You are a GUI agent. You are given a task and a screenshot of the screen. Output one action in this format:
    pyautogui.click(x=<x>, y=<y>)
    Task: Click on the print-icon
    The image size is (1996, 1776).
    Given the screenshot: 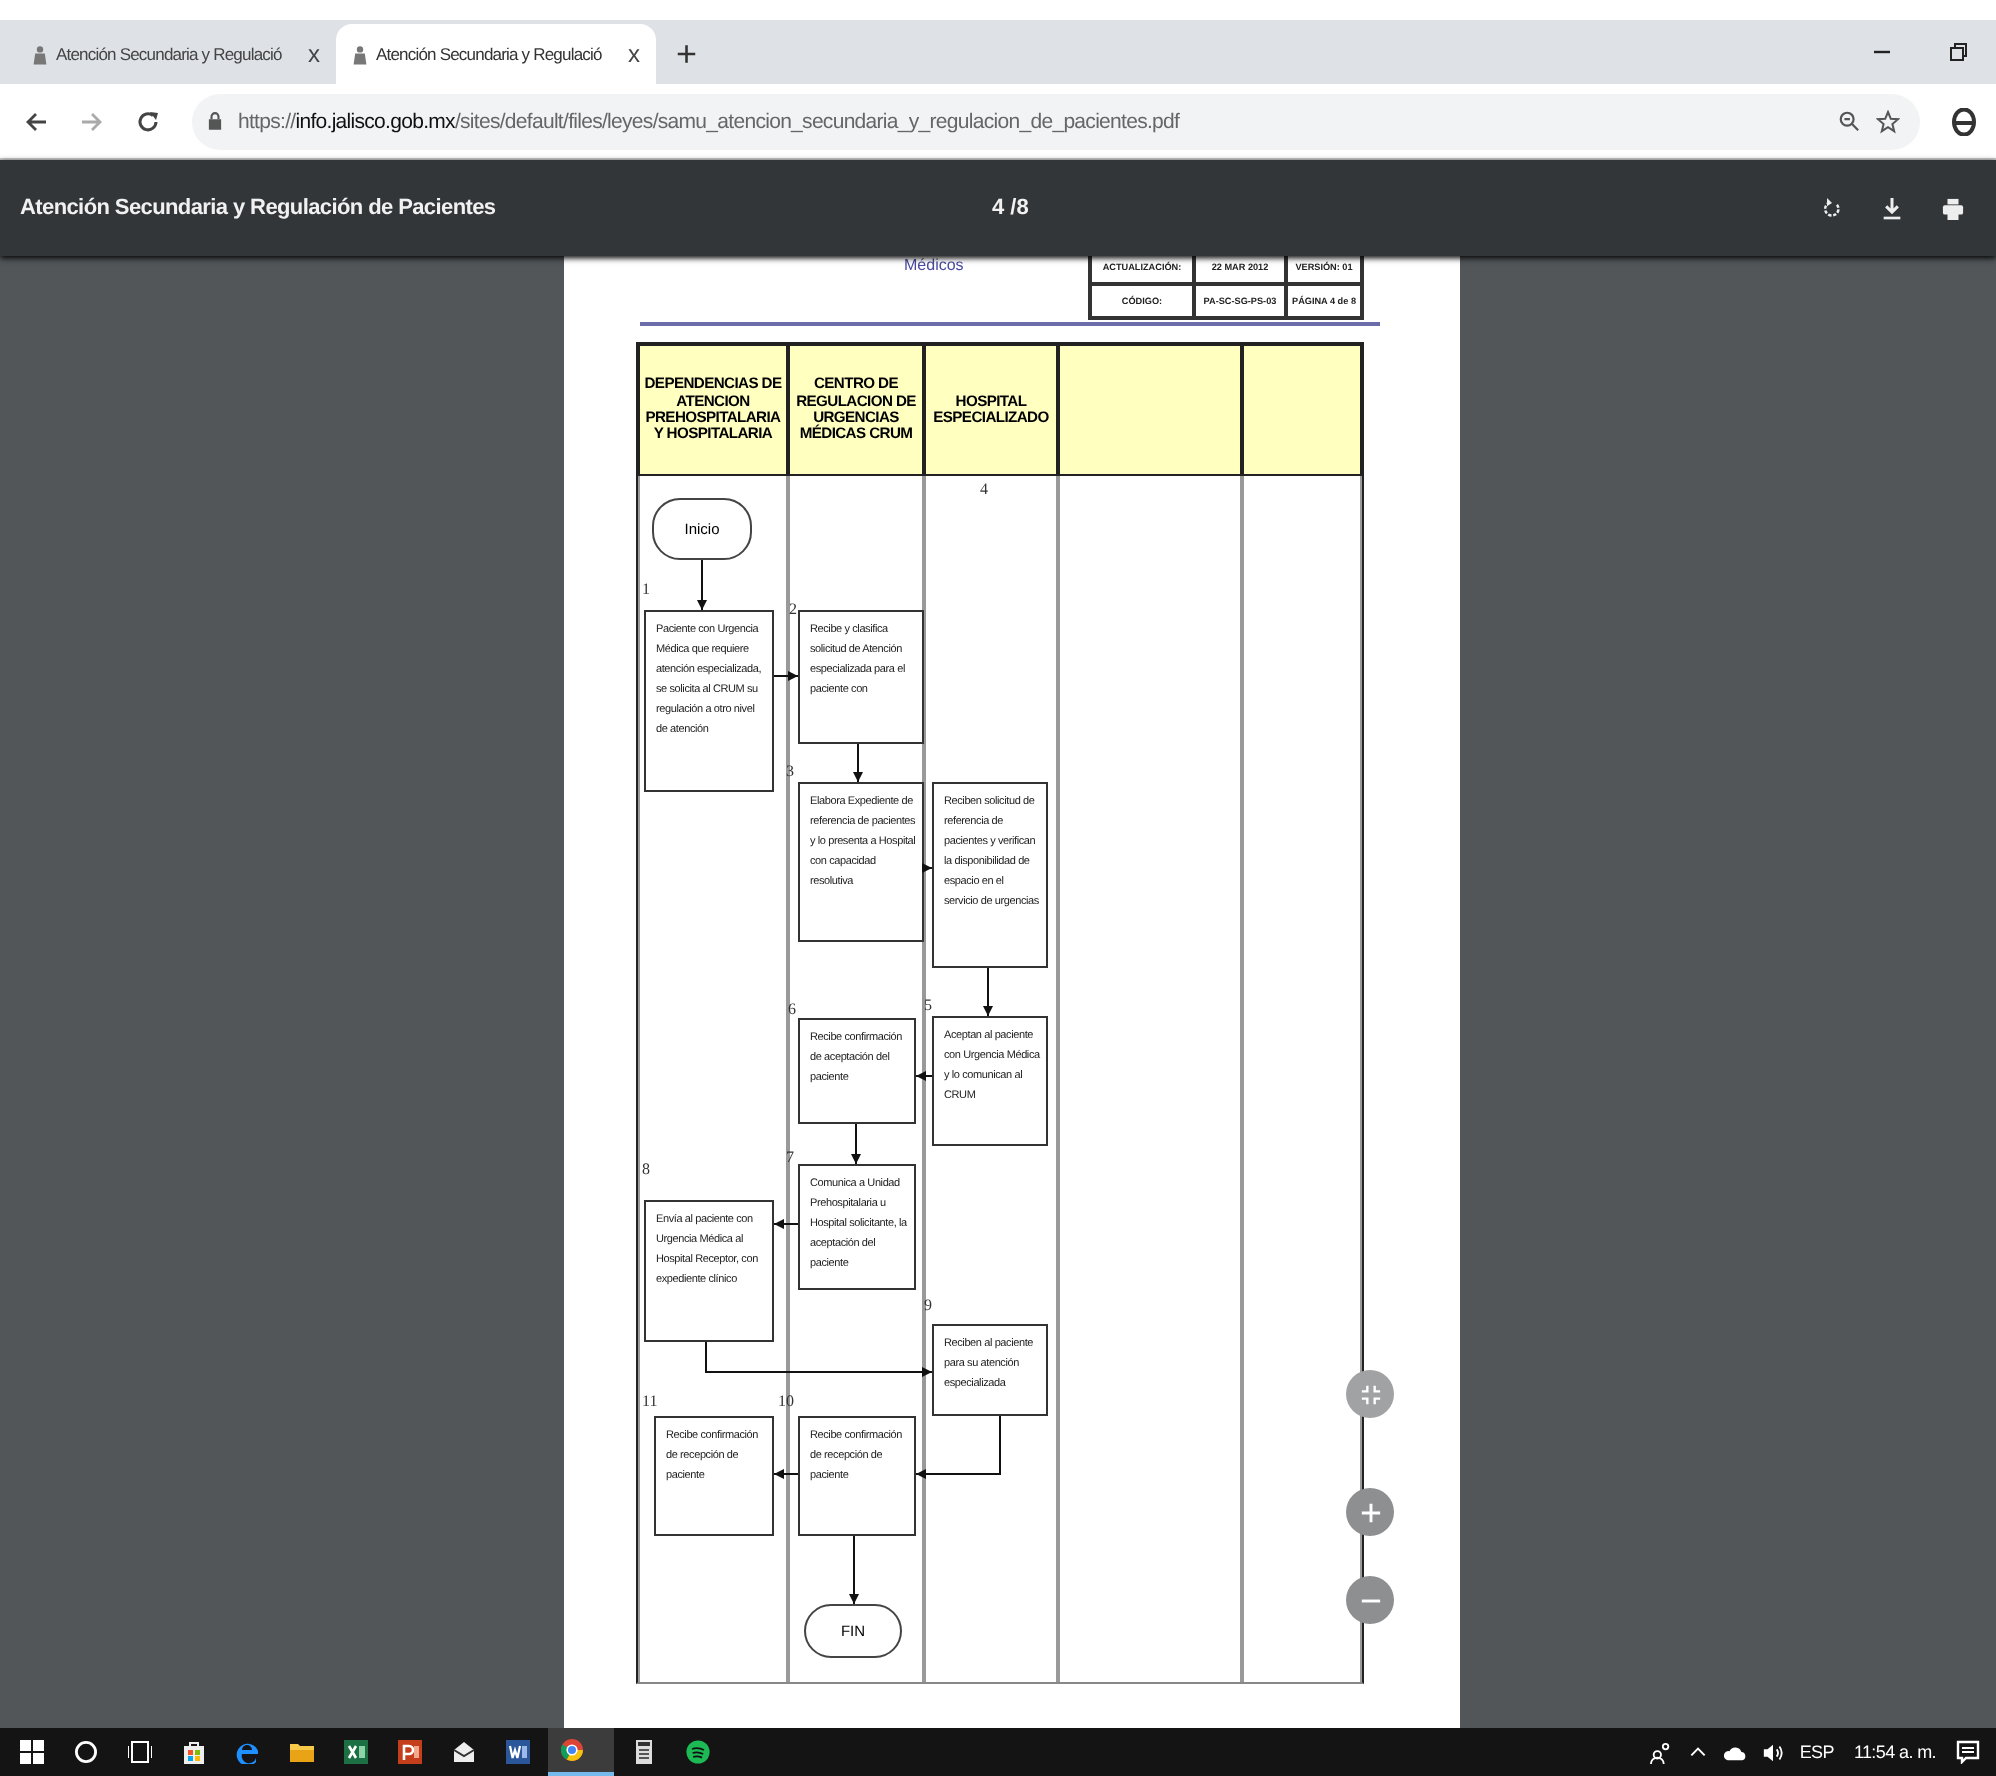 What is the action you would take?
    pyautogui.click(x=1953, y=208)
    